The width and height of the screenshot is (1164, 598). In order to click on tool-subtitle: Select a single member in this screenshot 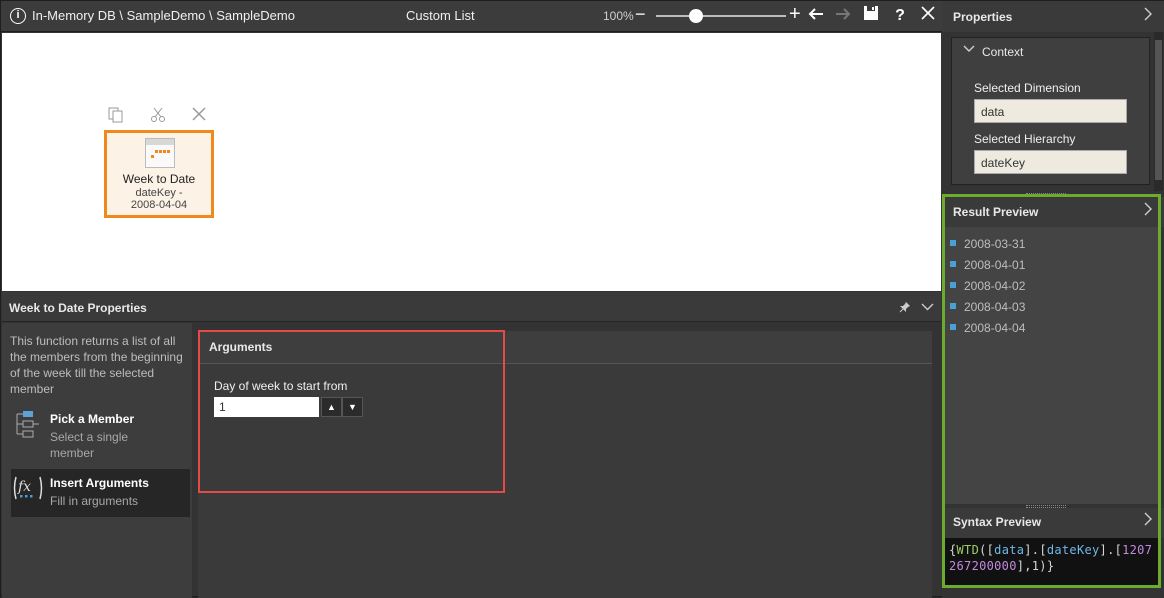, I will do `click(89, 445)`.